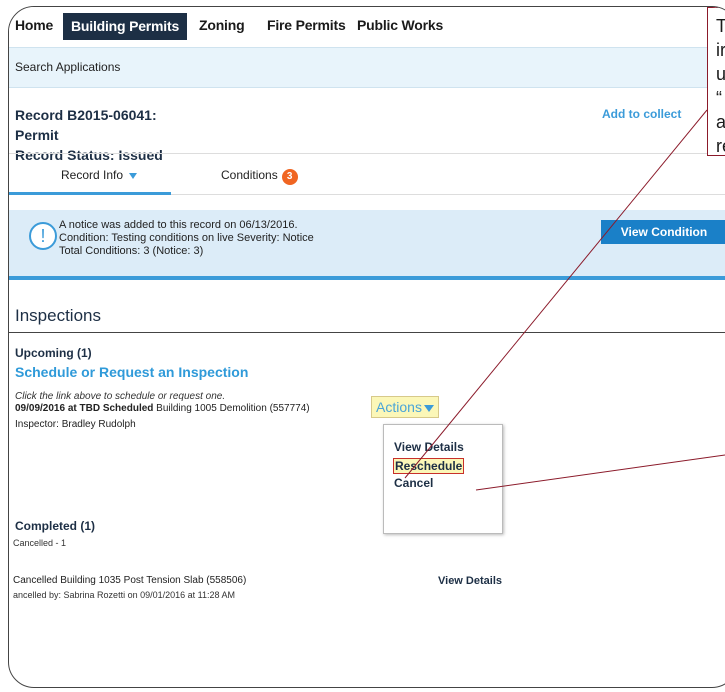 The image size is (725, 692). What do you see at coordinates (367, 174) in the screenshot?
I see `record-tabs: Record Info Conditions 3` at bounding box center [367, 174].